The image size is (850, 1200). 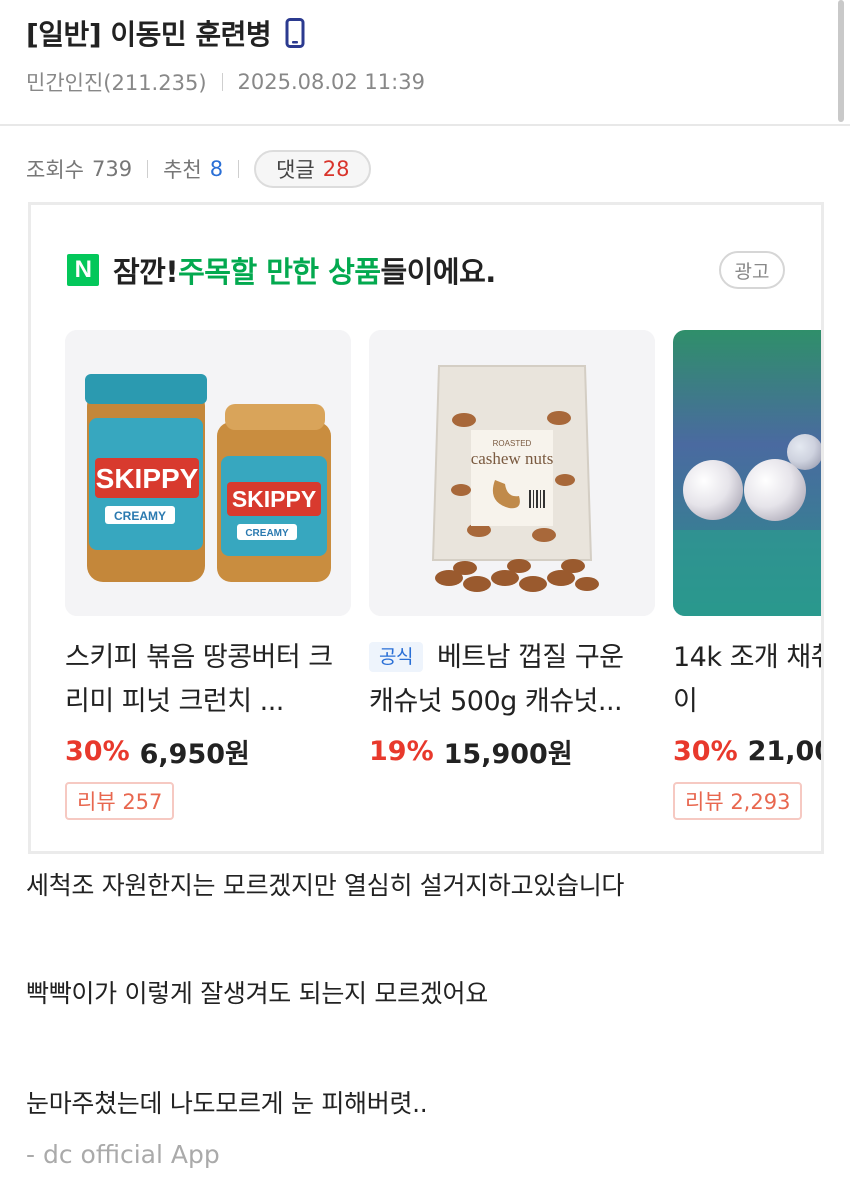 What do you see at coordinates (336, 169) in the screenshot?
I see `comments-count: 28` at bounding box center [336, 169].